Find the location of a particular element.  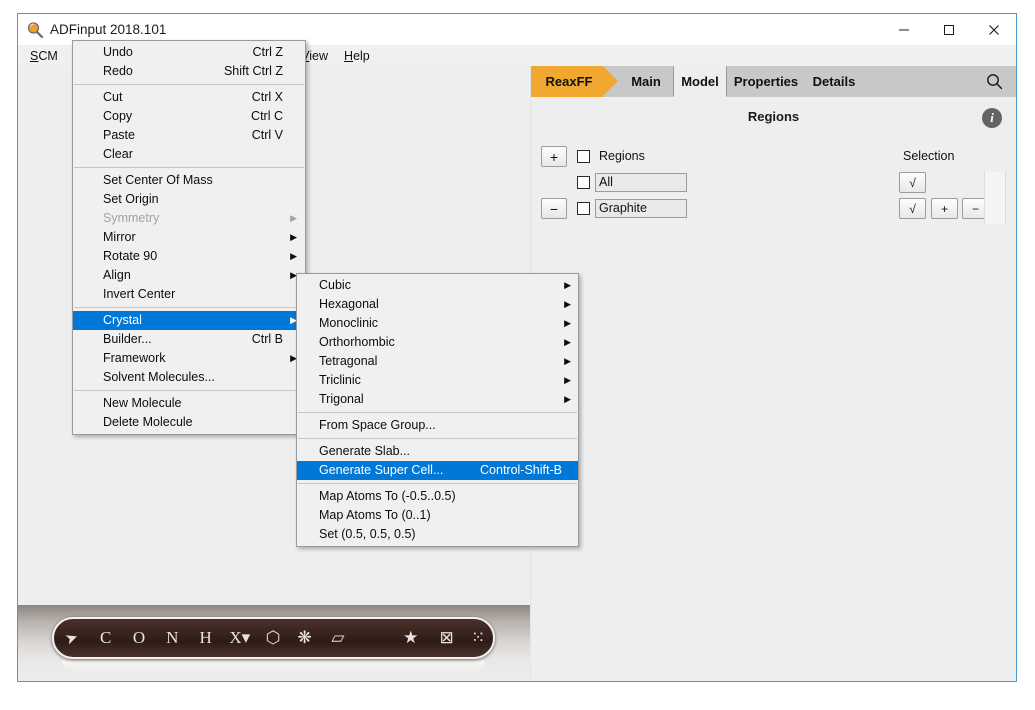

remove-region-button: − is located at coordinates (554, 208).